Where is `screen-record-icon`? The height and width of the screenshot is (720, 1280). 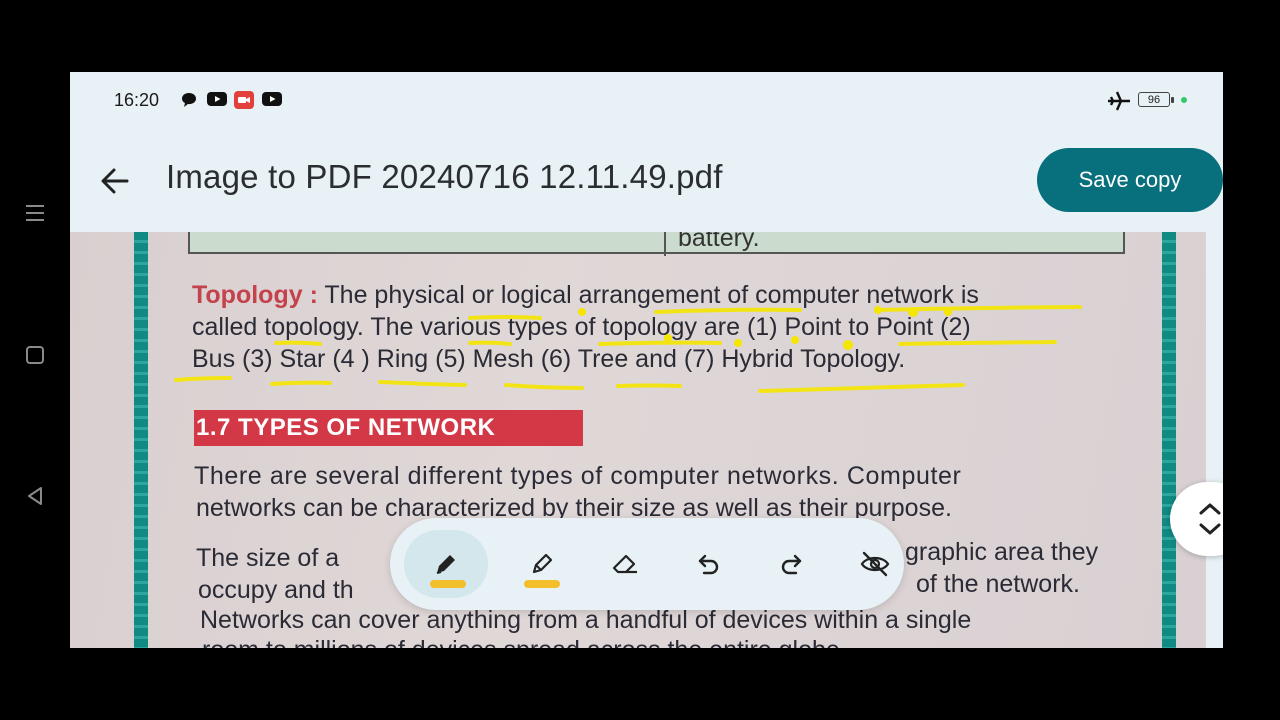 screen-record-icon is located at coordinates (244, 100).